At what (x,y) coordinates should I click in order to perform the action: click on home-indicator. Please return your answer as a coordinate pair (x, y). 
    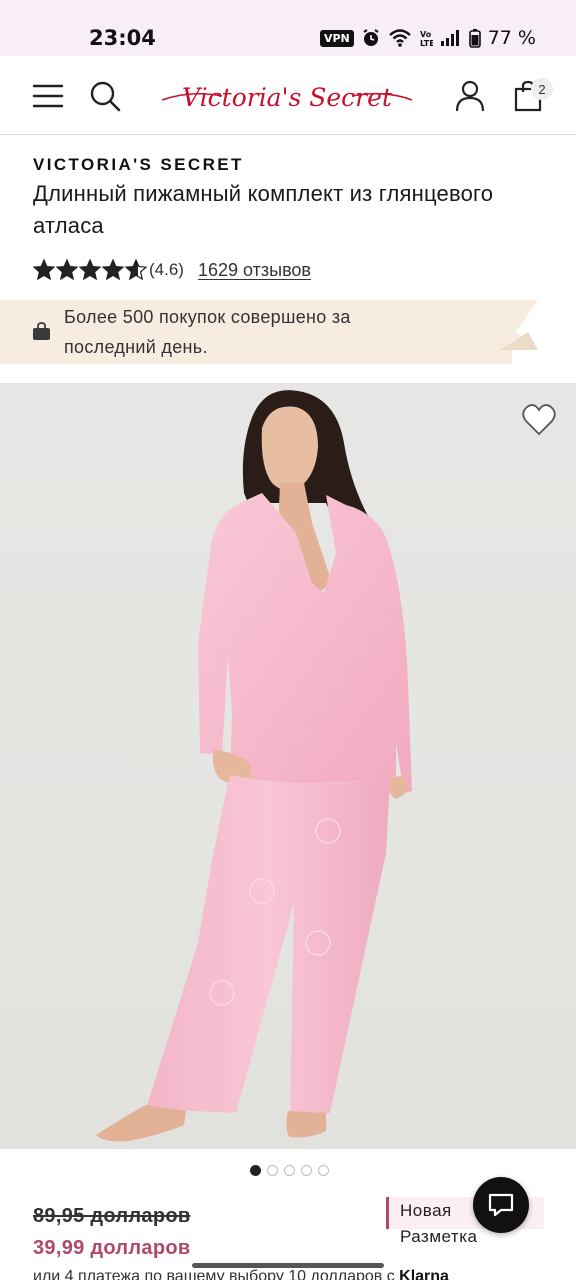
    Looking at the image, I should click on (288, 1265).